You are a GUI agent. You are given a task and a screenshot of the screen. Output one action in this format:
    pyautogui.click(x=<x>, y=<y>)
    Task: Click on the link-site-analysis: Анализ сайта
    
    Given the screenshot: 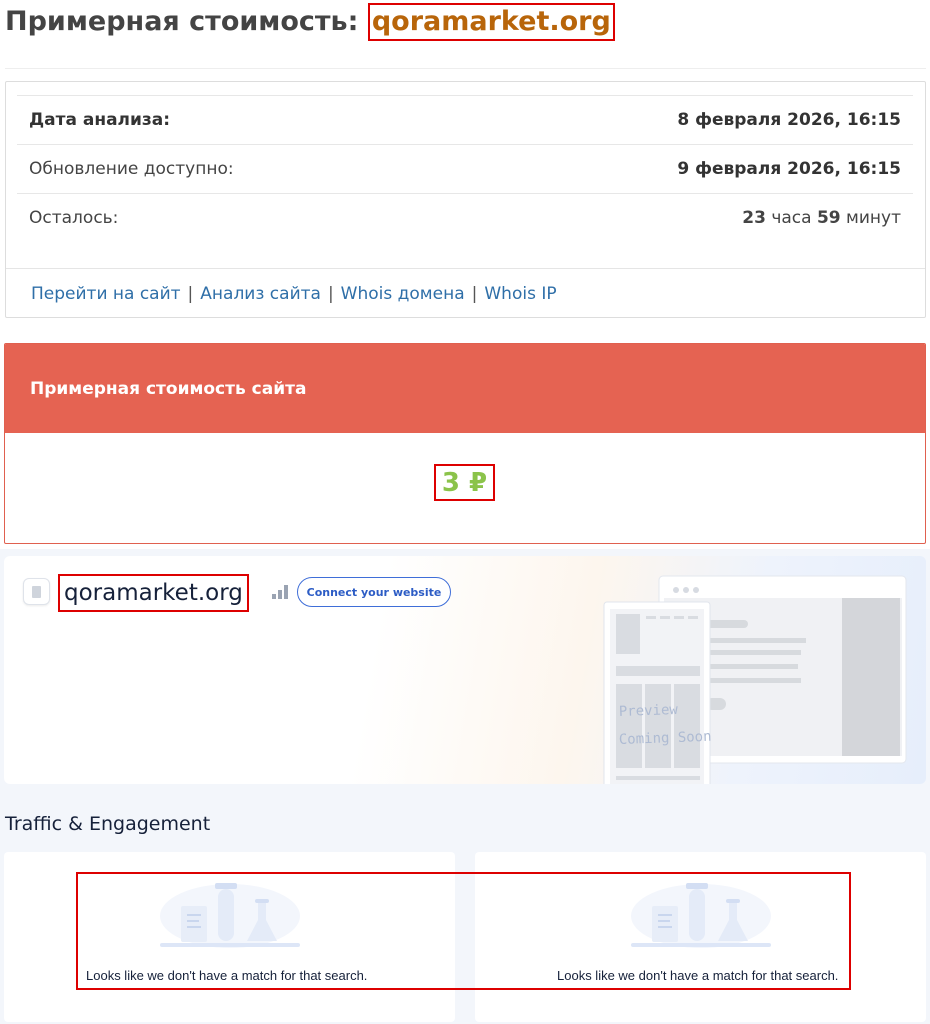 What is the action you would take?
    pyautogui.click(x=260, y=294)
    